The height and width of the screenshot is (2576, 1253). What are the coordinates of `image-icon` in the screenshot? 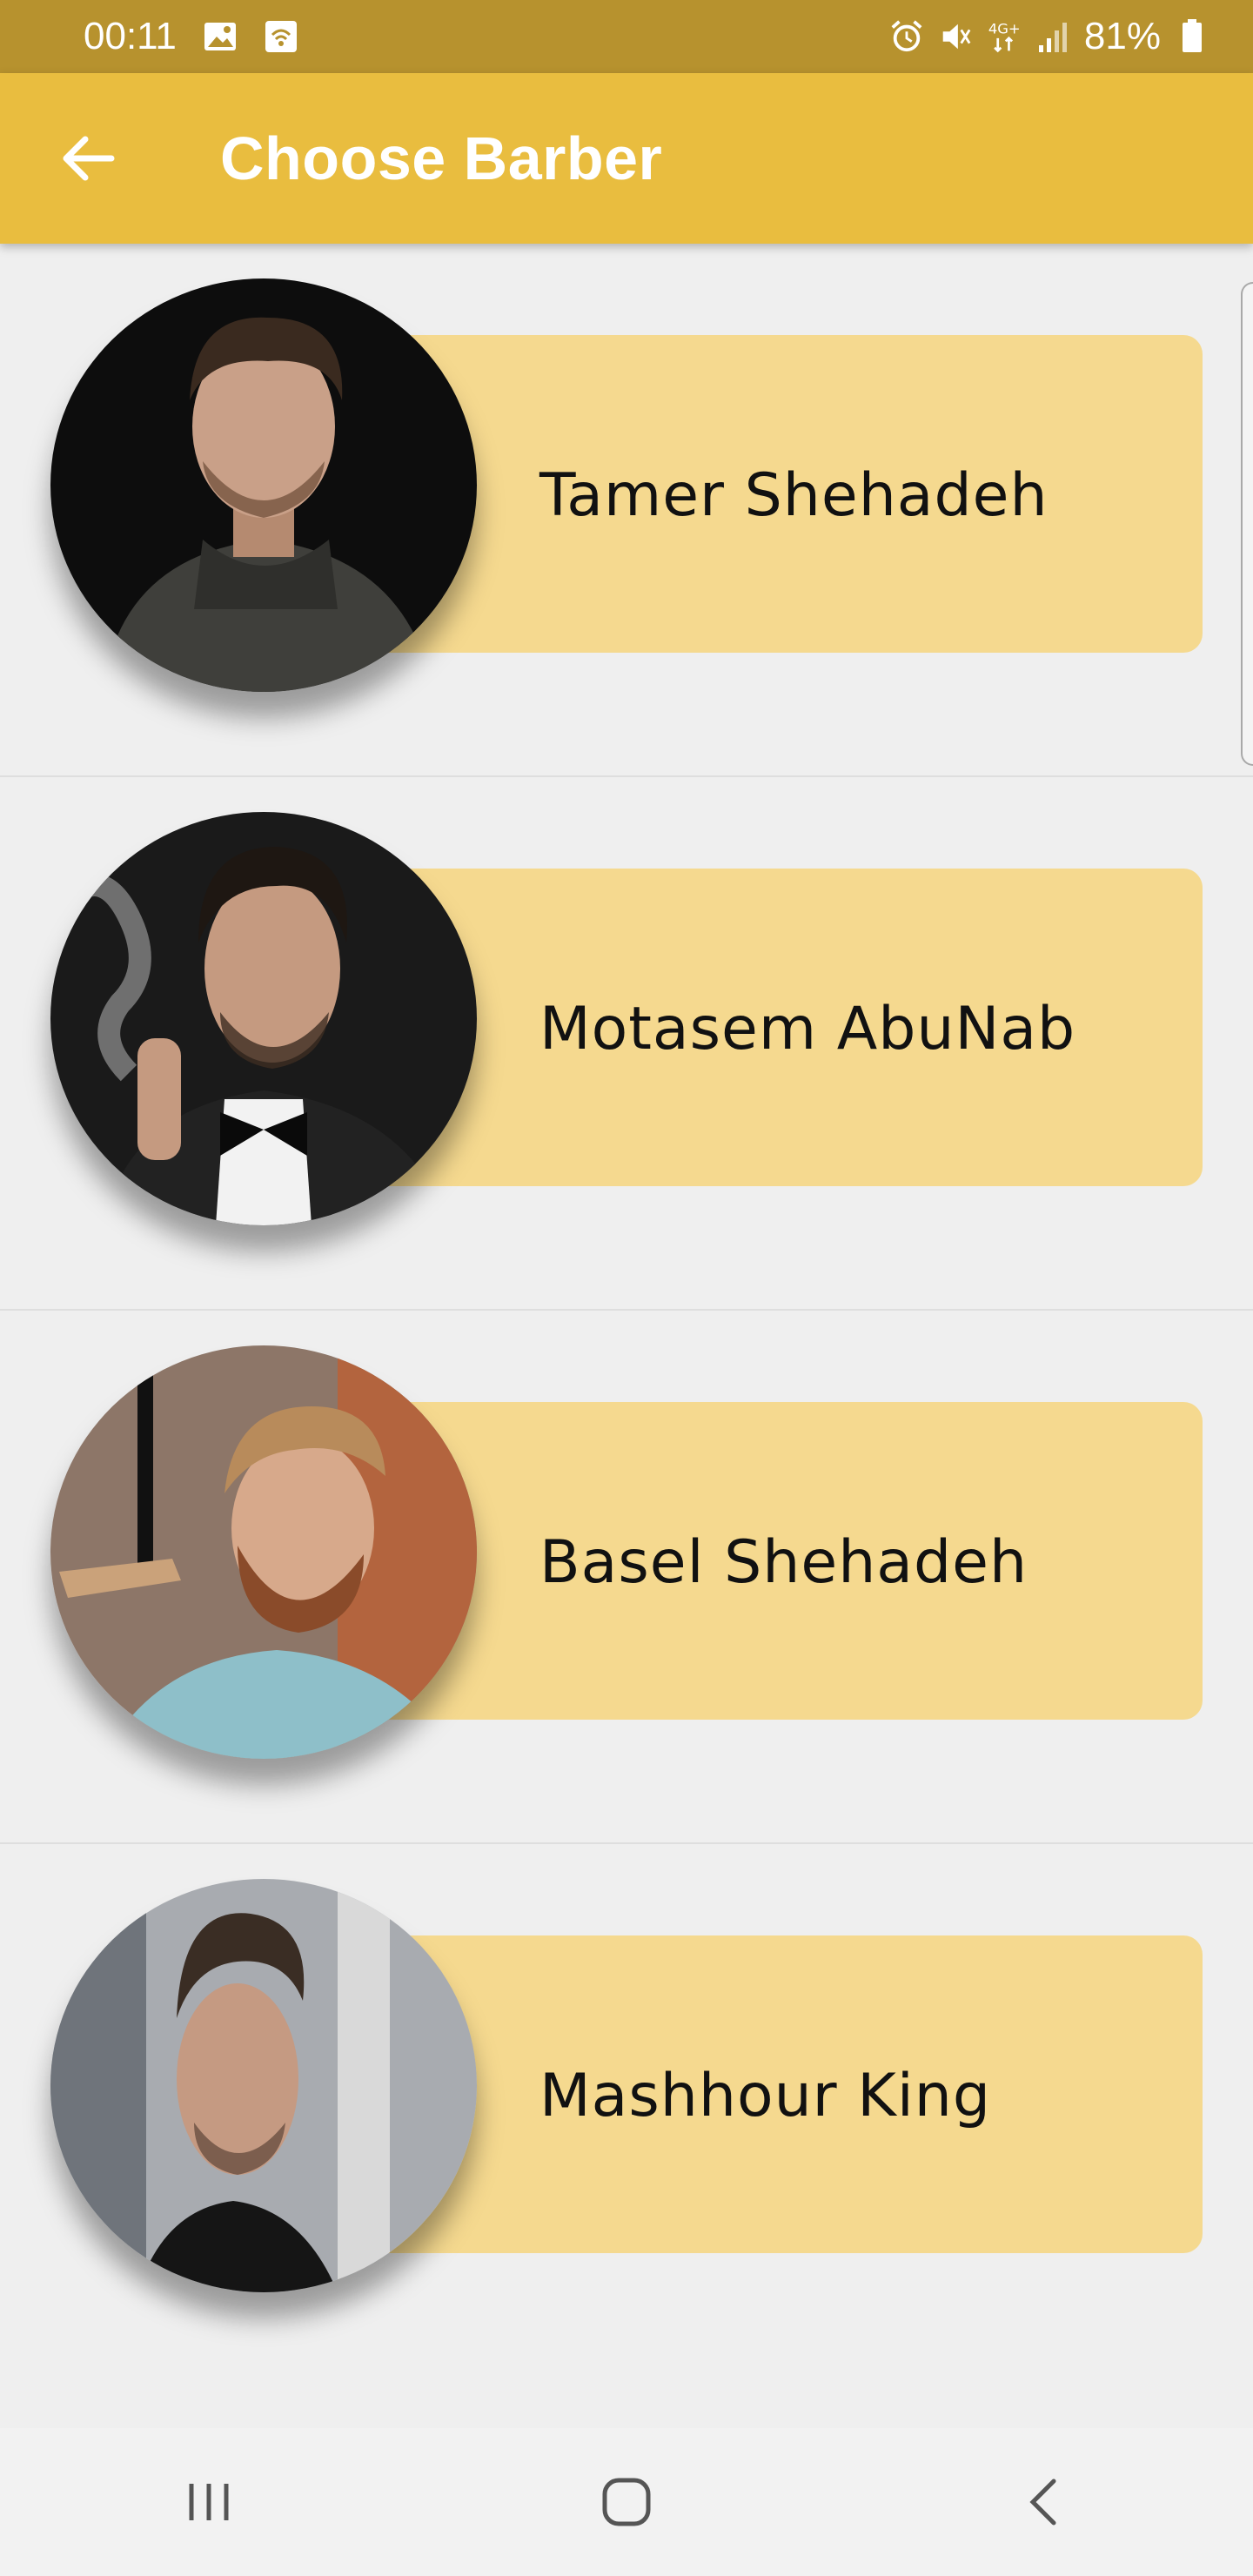 It's located at (220, 37).